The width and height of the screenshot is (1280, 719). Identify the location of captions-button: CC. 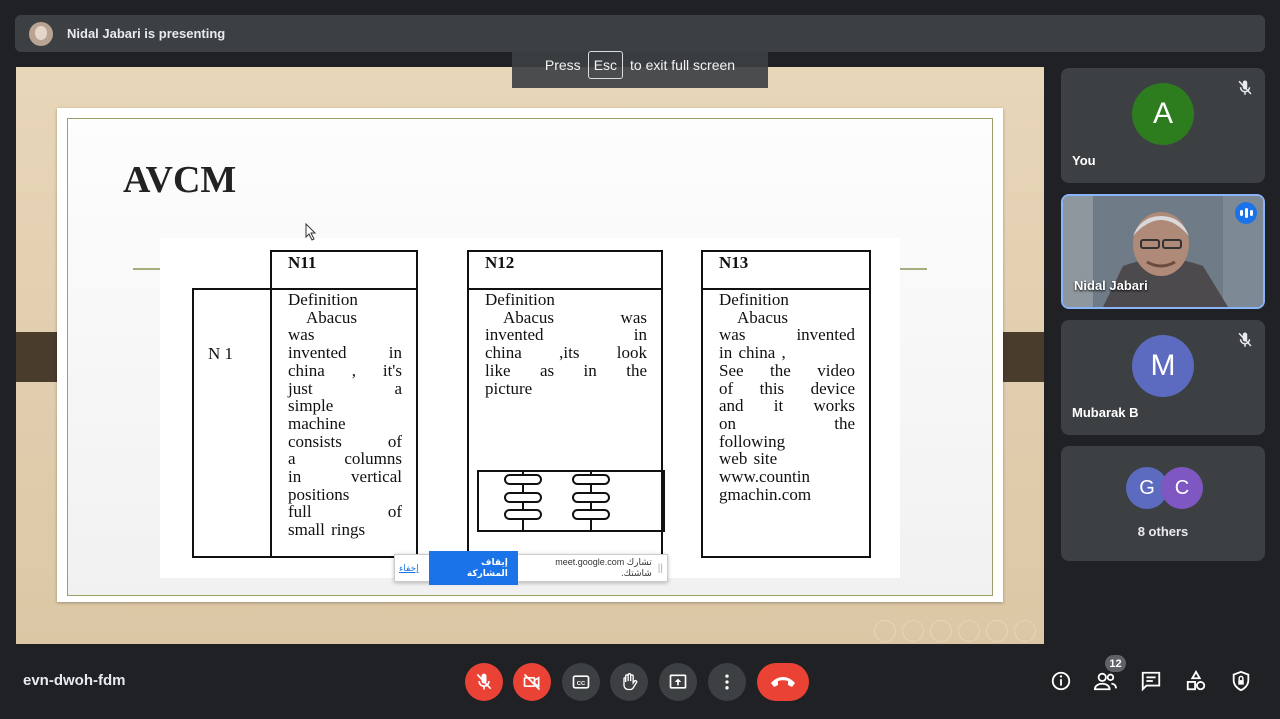
(581, 682).